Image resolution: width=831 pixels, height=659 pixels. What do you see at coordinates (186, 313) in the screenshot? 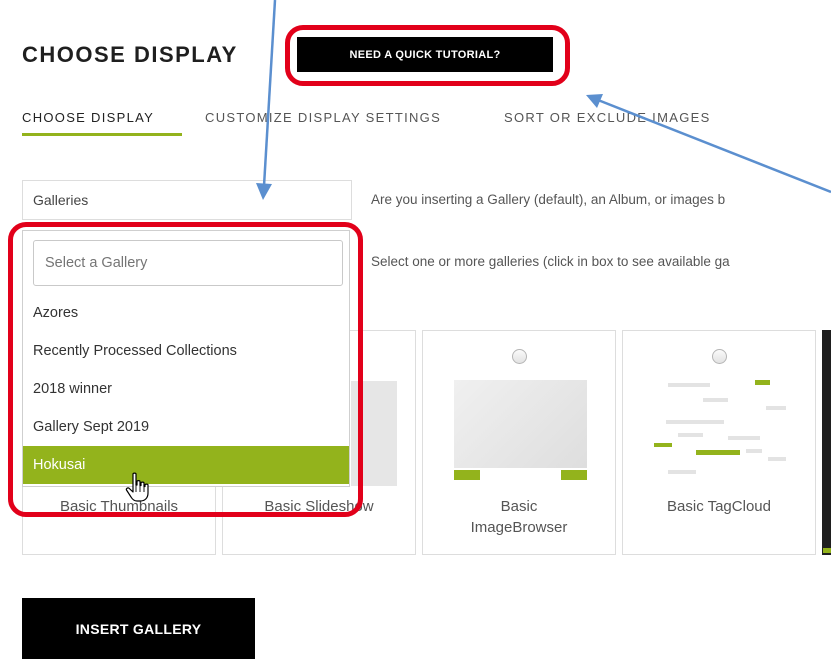
I see `gallery-option-azores: Azores` at bounding box center [186, 313].